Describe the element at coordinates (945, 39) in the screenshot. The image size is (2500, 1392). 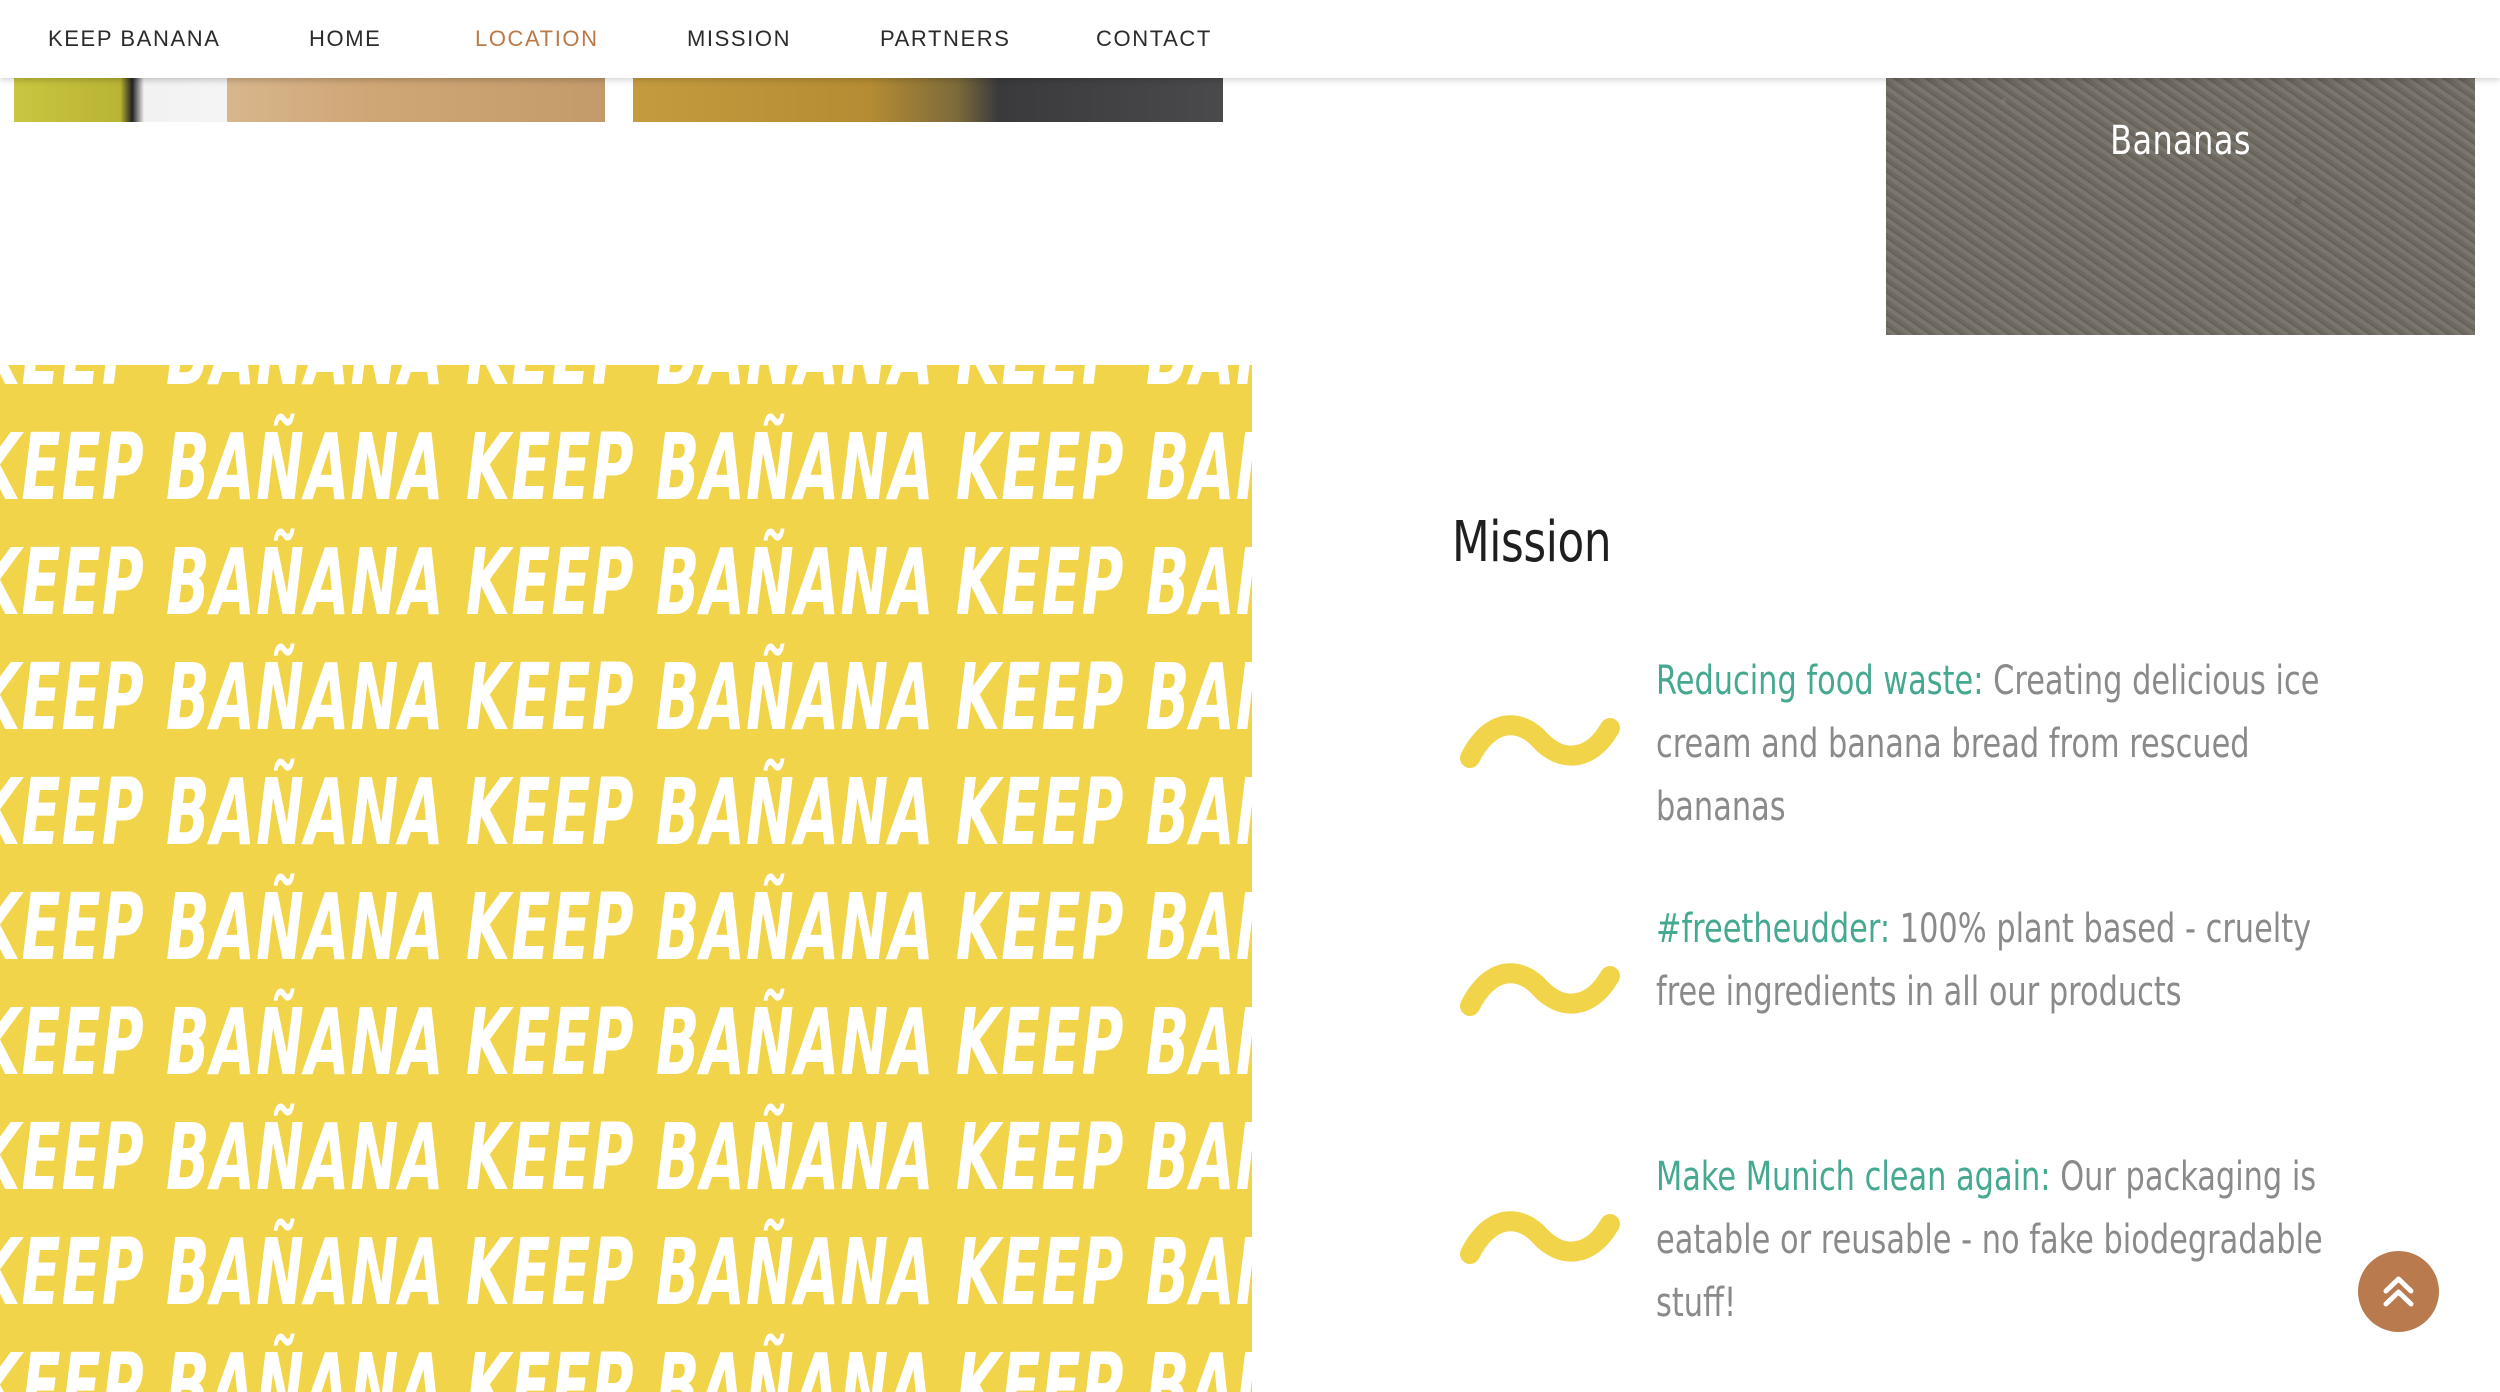
I see `nav-item-partners: PARTNERS` at that location.